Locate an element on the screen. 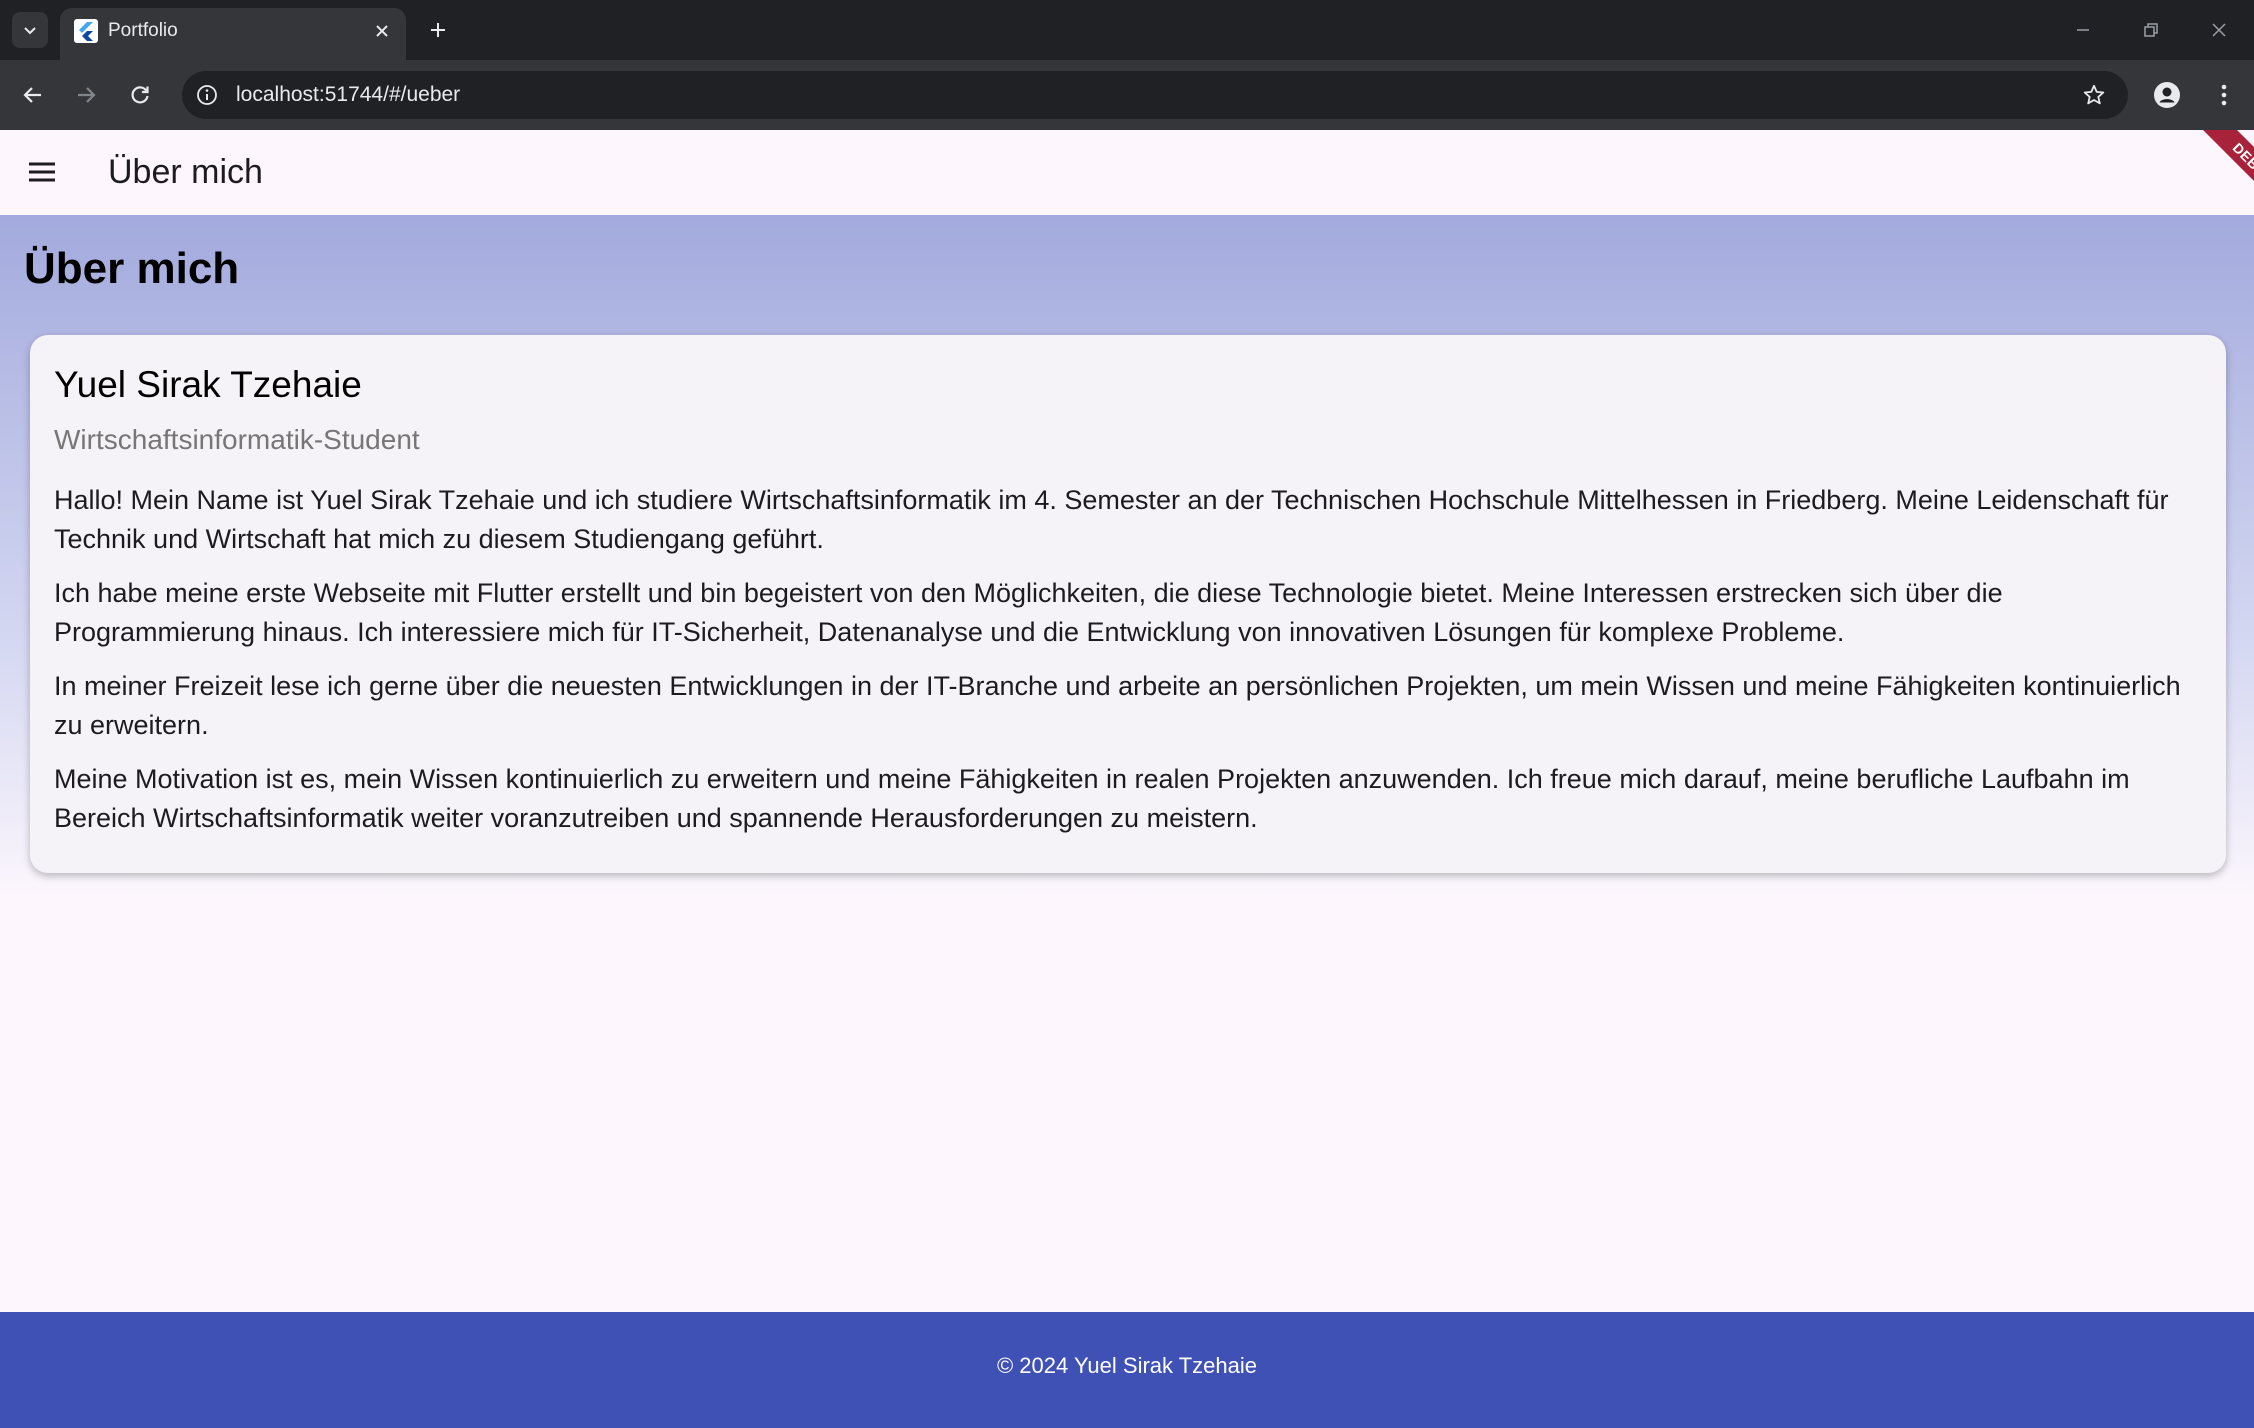 The width and height of the screenshot is (2254, 1428). arrow-right-icon is located at coordinates (87, 95).